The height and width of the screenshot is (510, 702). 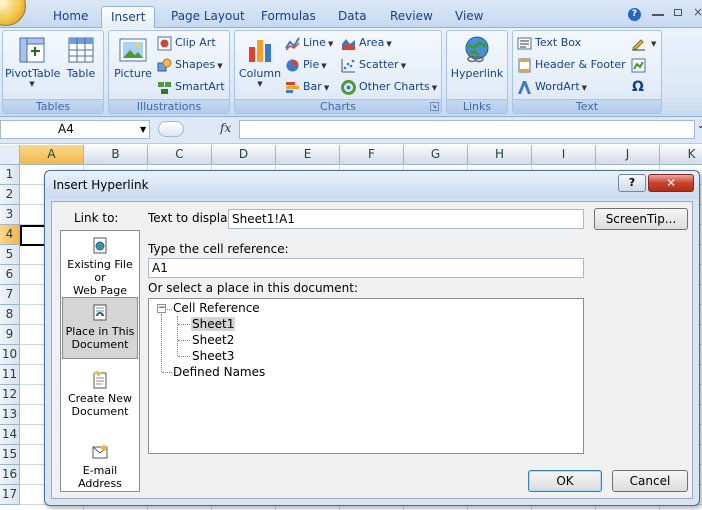 I want to click on row-header-8: 8, so click(x=10, y=315).